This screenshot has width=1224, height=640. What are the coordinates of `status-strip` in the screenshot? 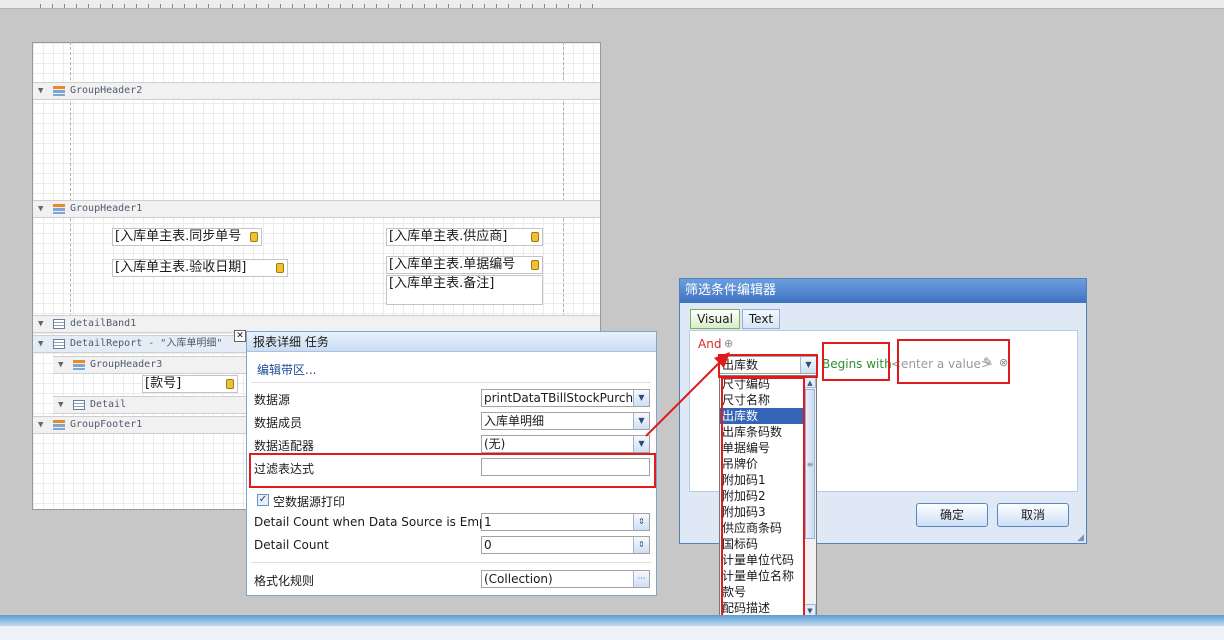 It's located at (612, 627).